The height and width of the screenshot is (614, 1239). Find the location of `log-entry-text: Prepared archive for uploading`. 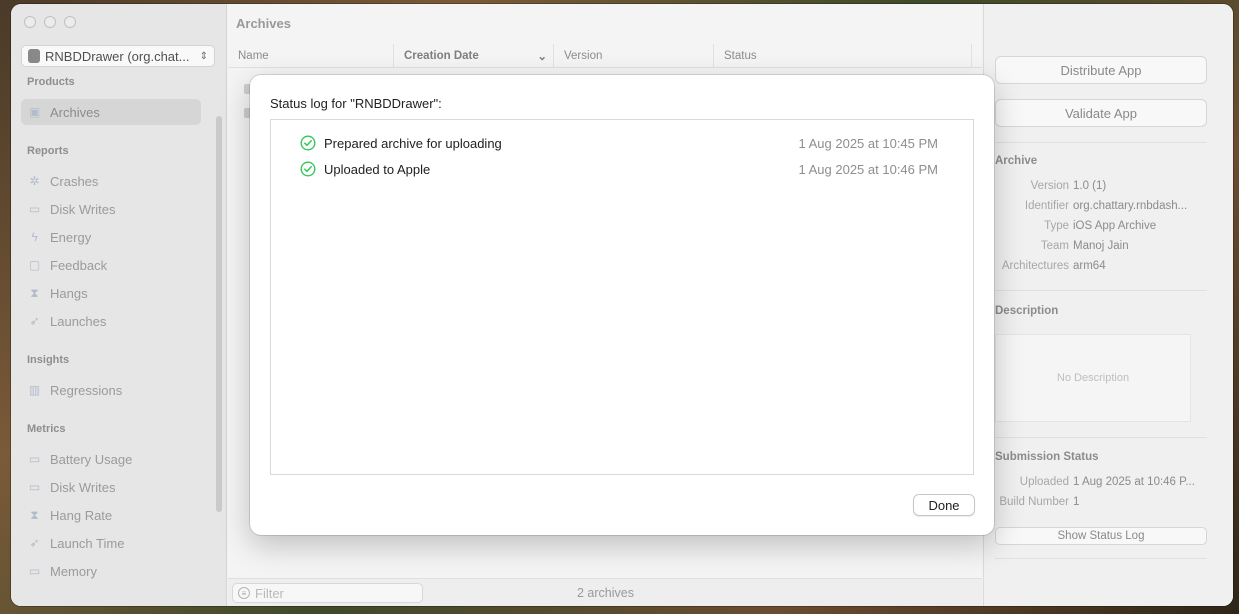

log-entry-text: Prepared archive for uploading is located at coordinates (413, 143).